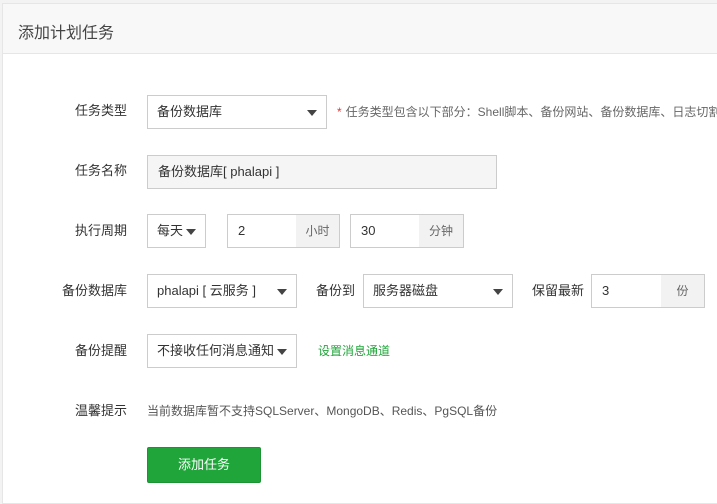  Describe the element at coordinates (322, 411) in the screenshot. I see `tip-text: 当前数据库暂不支持SQLServer、MongoDB、Redis、PgSQL备份` at that location.